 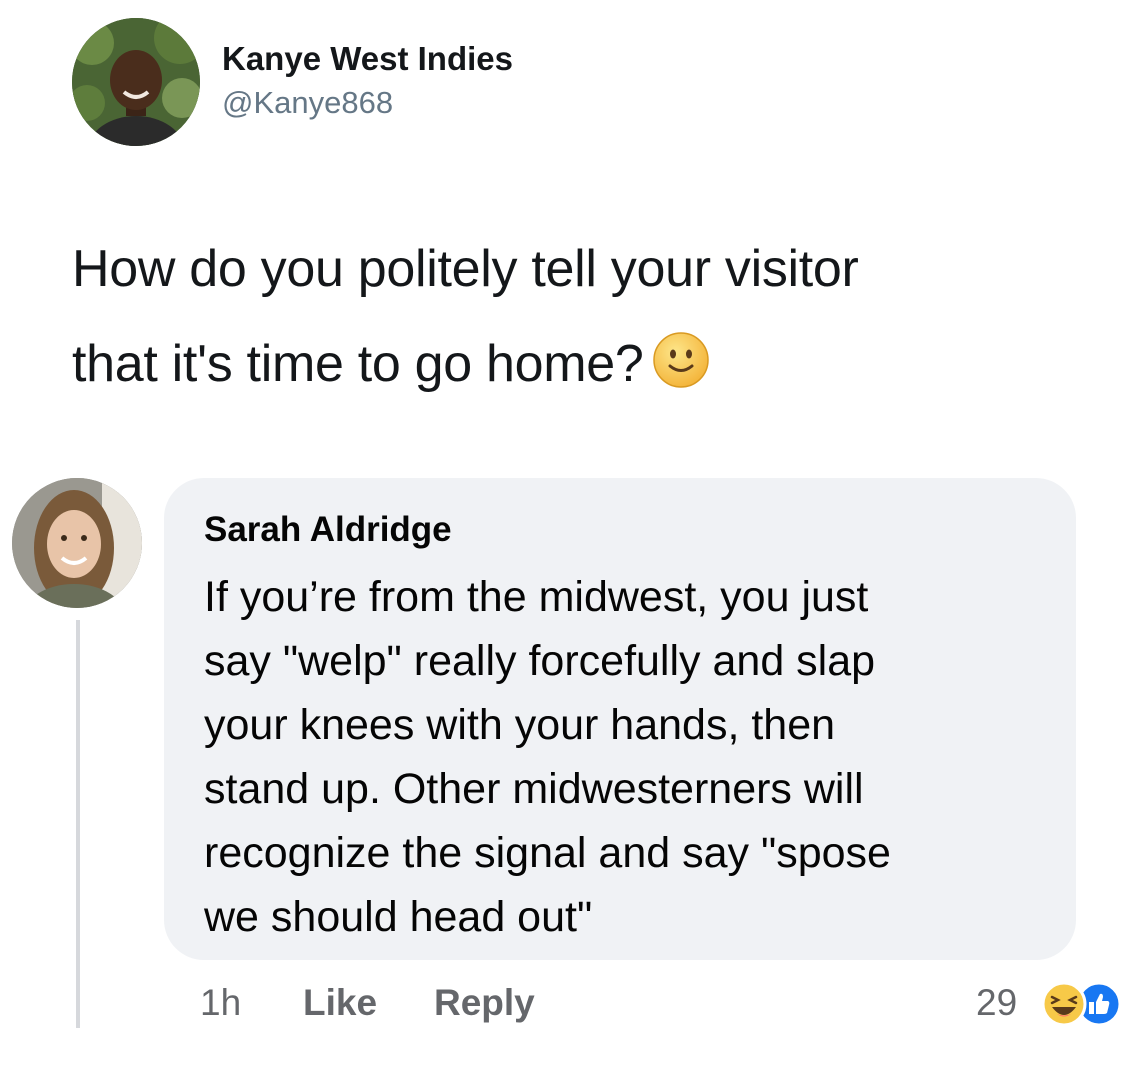 I want to click on tweet-author-avatar, so click(x=136, y=82).